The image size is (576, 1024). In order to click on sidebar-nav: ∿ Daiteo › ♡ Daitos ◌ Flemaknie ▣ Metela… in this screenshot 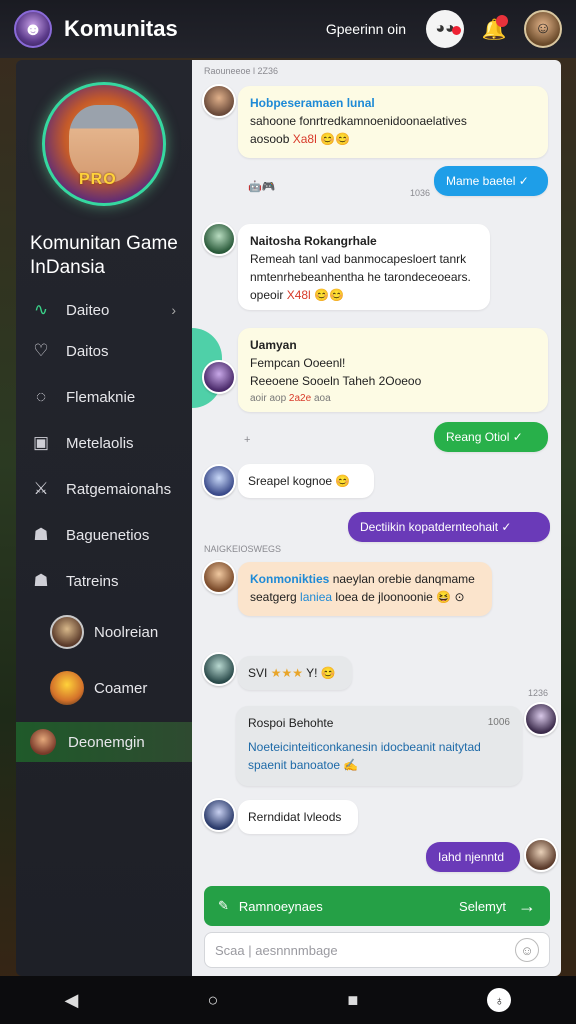, I will do `click(104, 527)`.